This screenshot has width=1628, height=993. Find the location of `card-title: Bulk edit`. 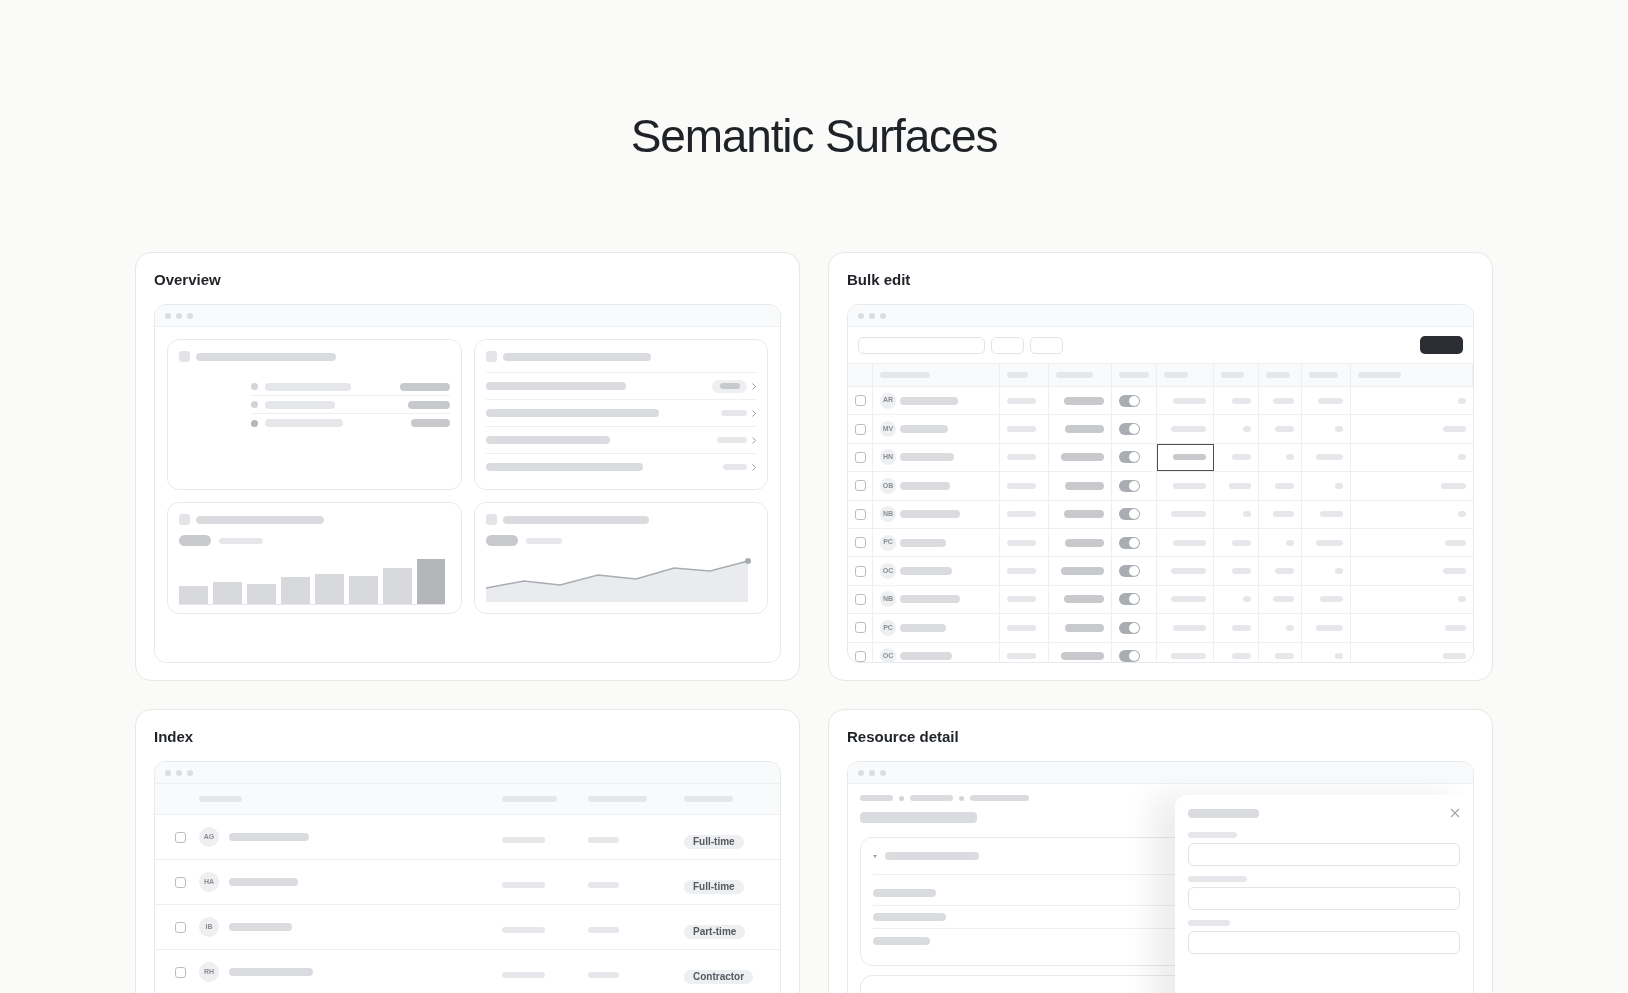

card-title: Bulk edit is located at coordinates (879, 280).